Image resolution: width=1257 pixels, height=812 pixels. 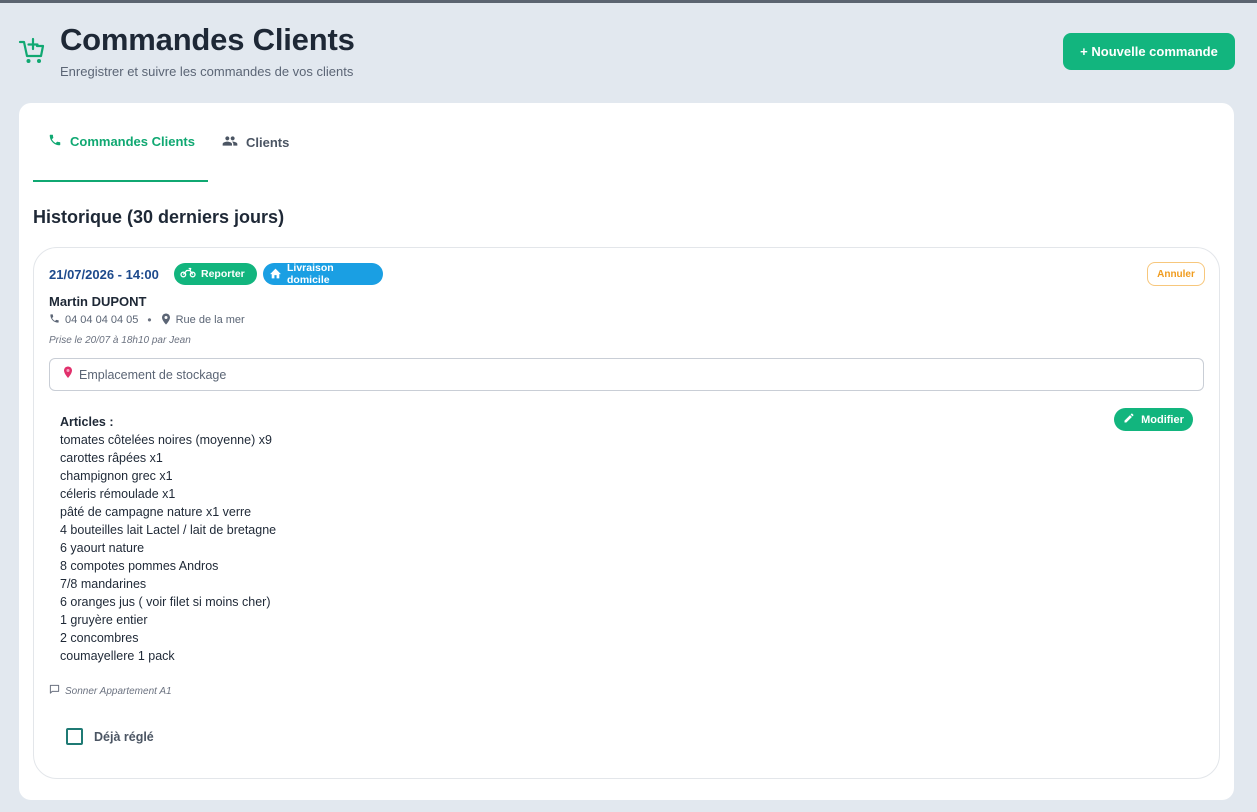 I want to click on articles-title: Articles :, so click(x=87, y=422).